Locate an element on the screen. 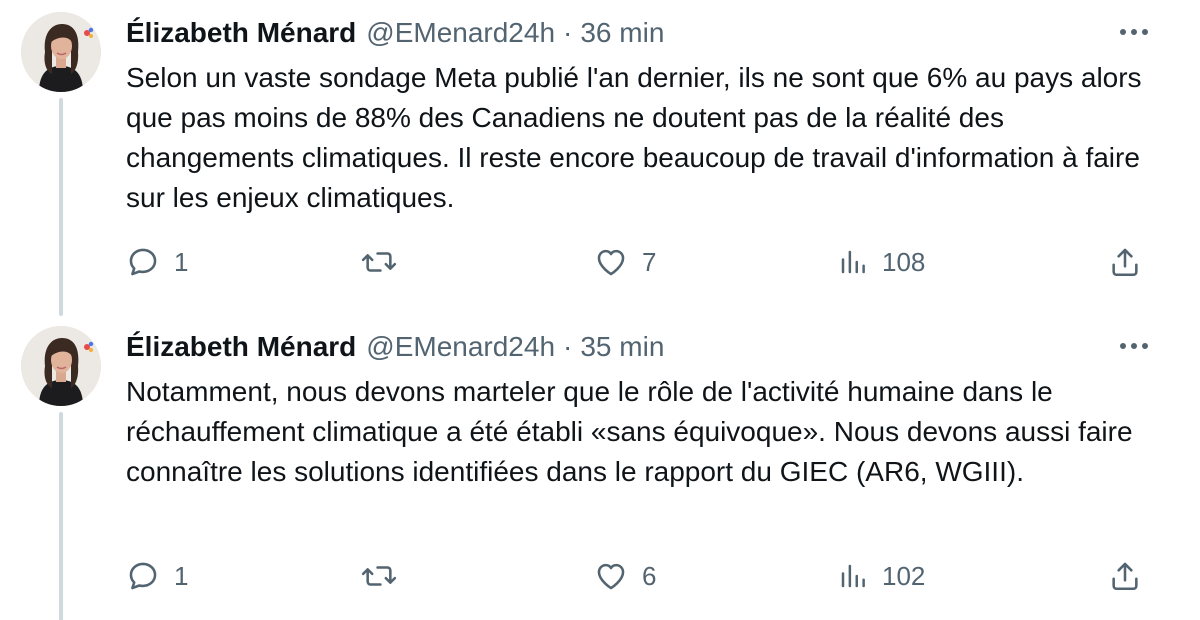 Image resolution: width=1200 pixels, height=620 pixels. like-button: 7 is located at coordinates (625, 262).